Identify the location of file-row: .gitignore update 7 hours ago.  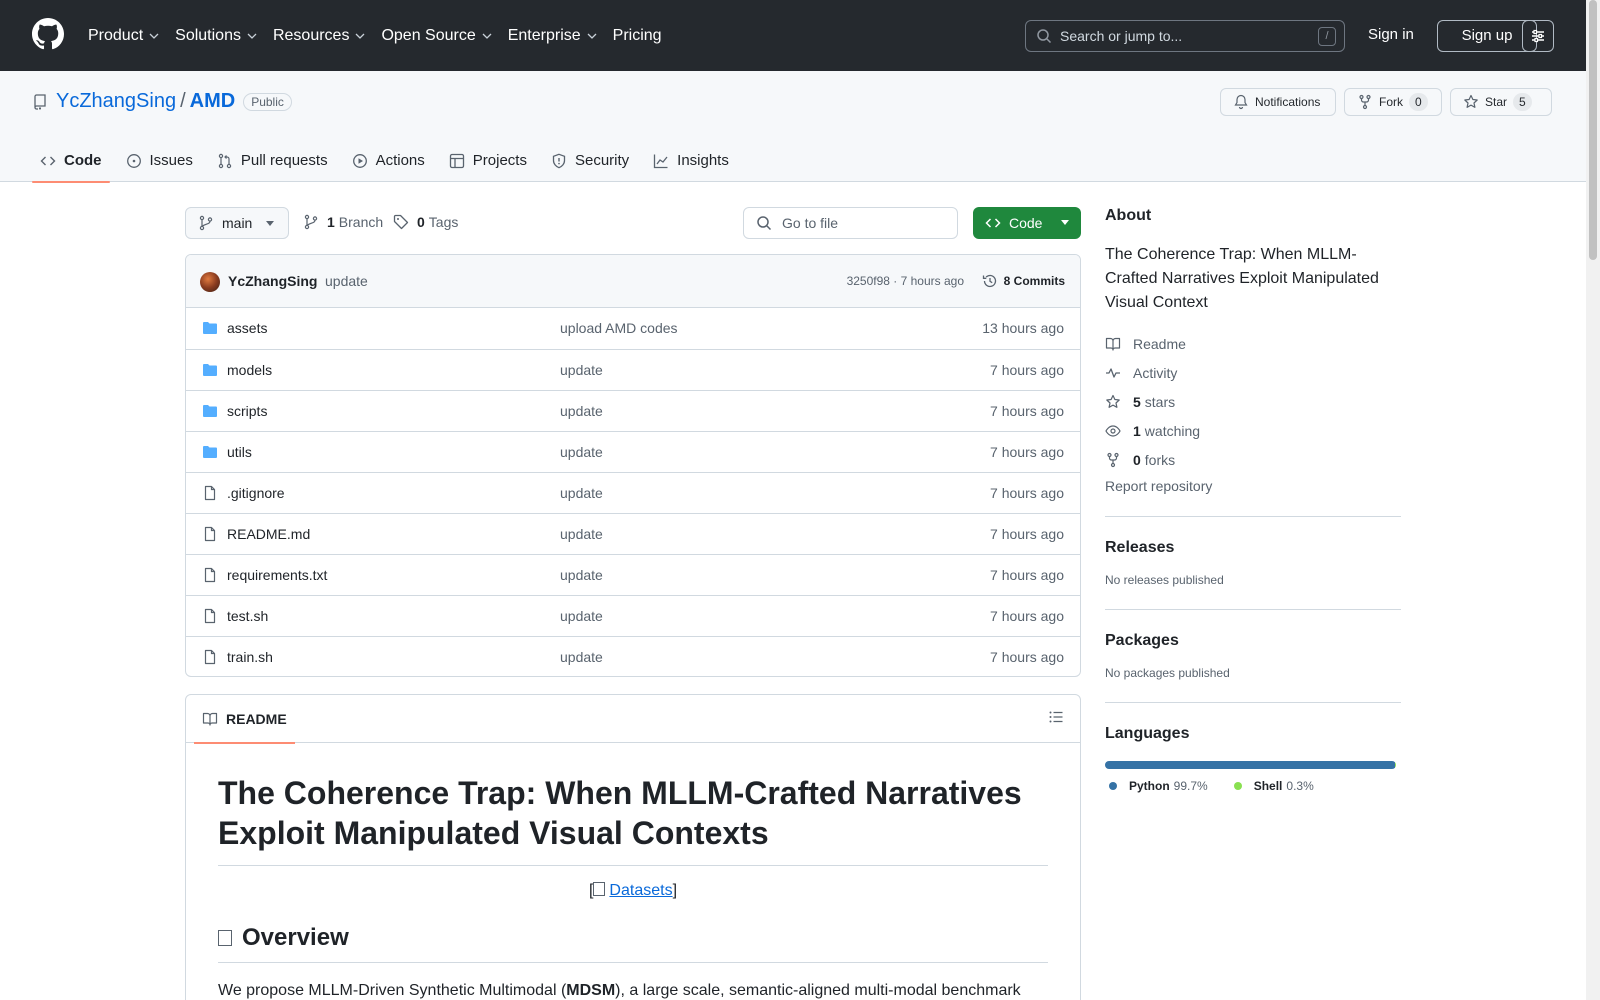
(633, 492).